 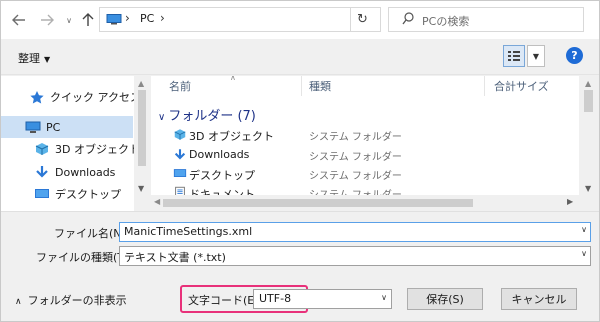 What do you see at coordinates (157, 201) in the screenshot?
I see `scroll-left-icon: ◀` at bounding box center [157, 201].